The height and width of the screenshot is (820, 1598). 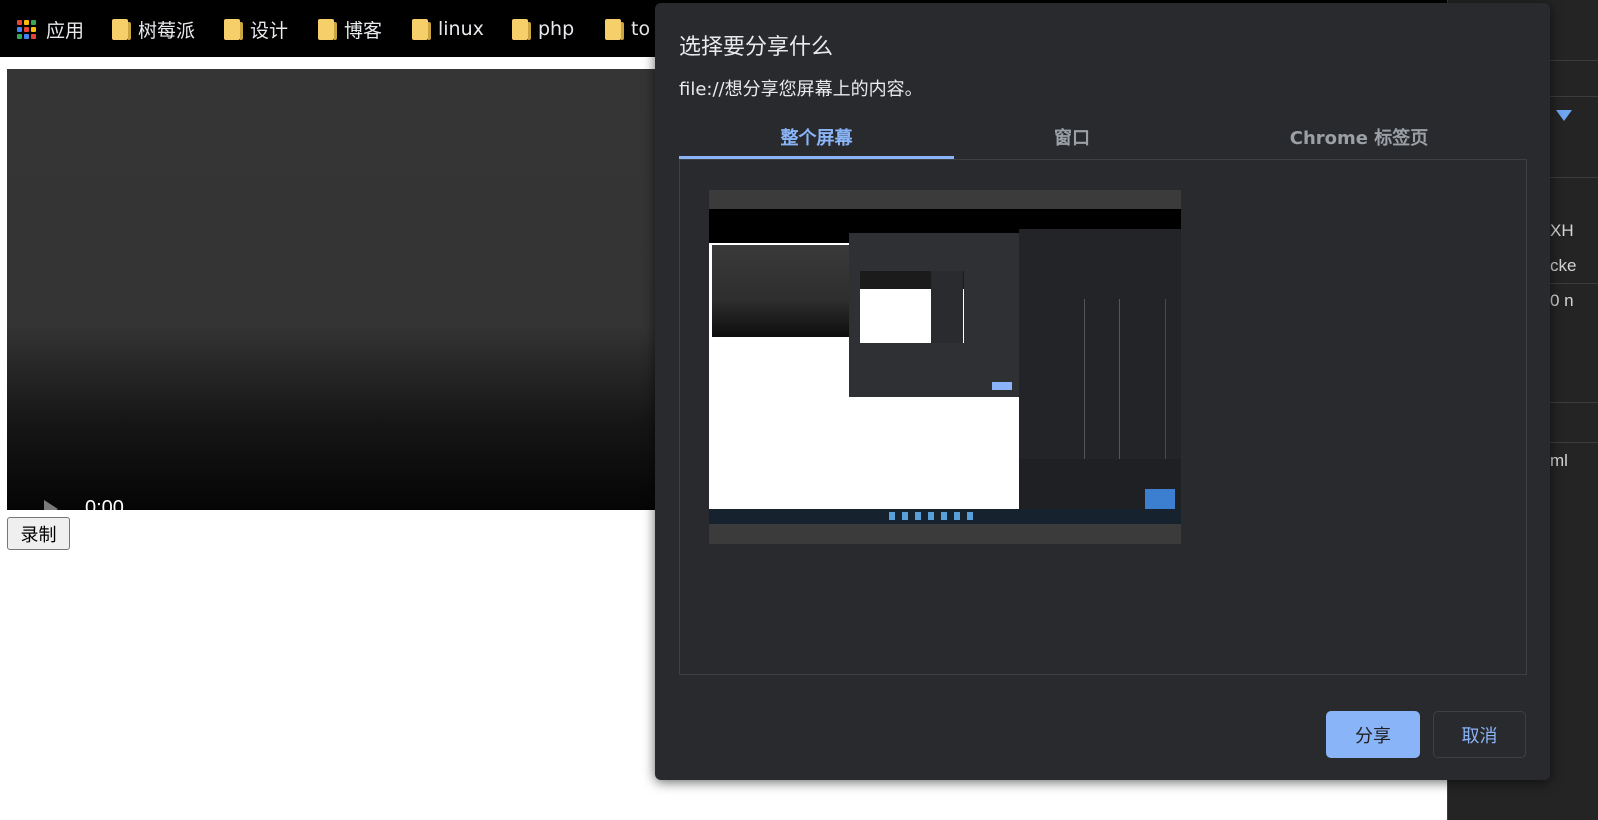 What do you see at coordinates (1562, 230) in the screenshot?
I see `devtools-text: XH` at bounding box center [1562, 230].